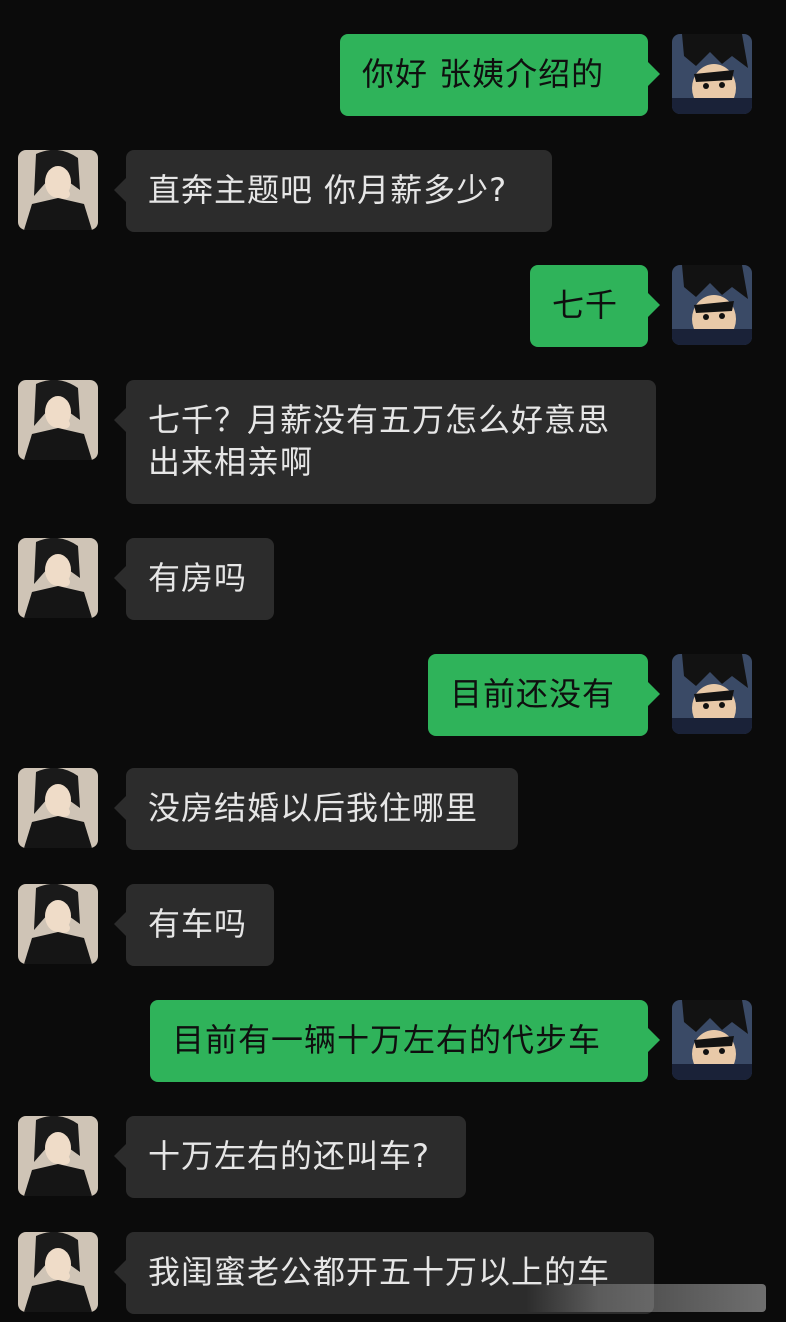 Image resolution: width=786 pixels, height=1322 pixels. Describe the element at coordinates (194, 925) in the screenshot. I see `message-bubble-incoming: 有车吗` at that location.